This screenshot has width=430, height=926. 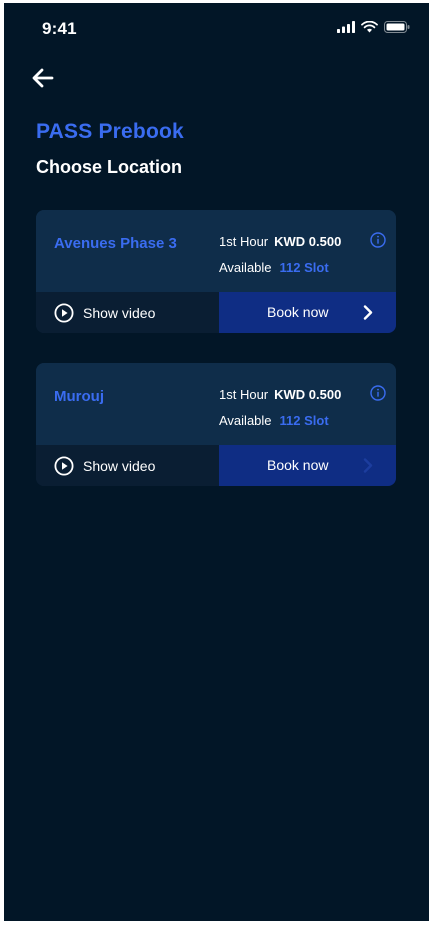 What do you see at coordinates (115, 243) in the screenshot?
I see `location-name: Avenues Phase 3` at bounding box center [115, 243].